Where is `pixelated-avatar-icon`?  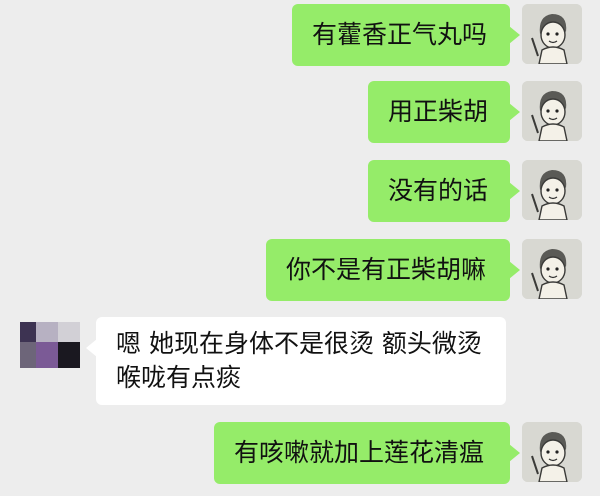 pixelated-avatar-icon is located at coordinates (48, 344).